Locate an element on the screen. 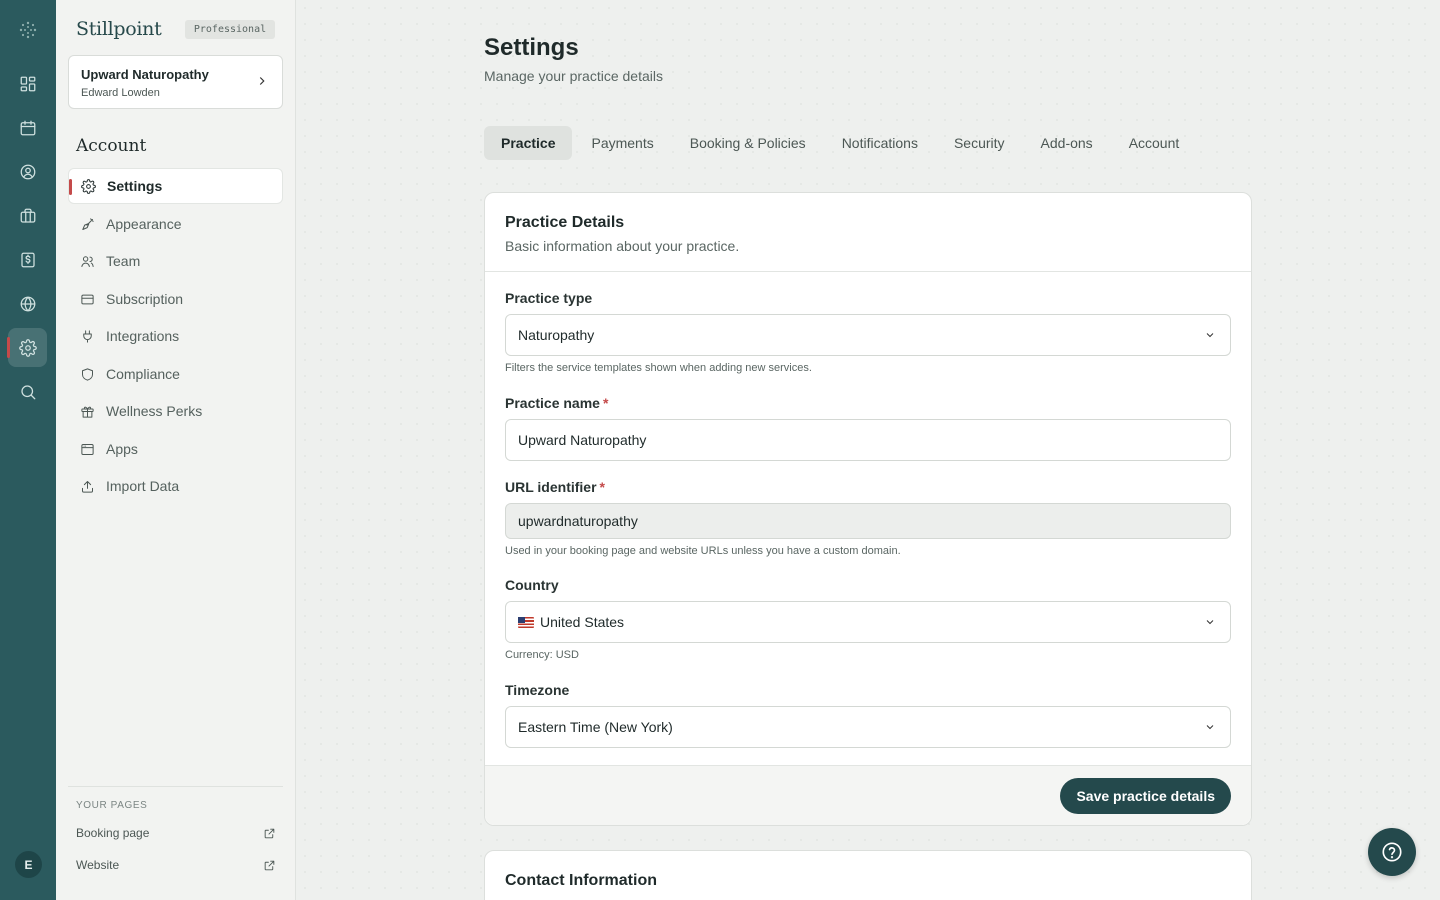  tab-add-ons: Add-ons is located at coordinates (1067, 143).